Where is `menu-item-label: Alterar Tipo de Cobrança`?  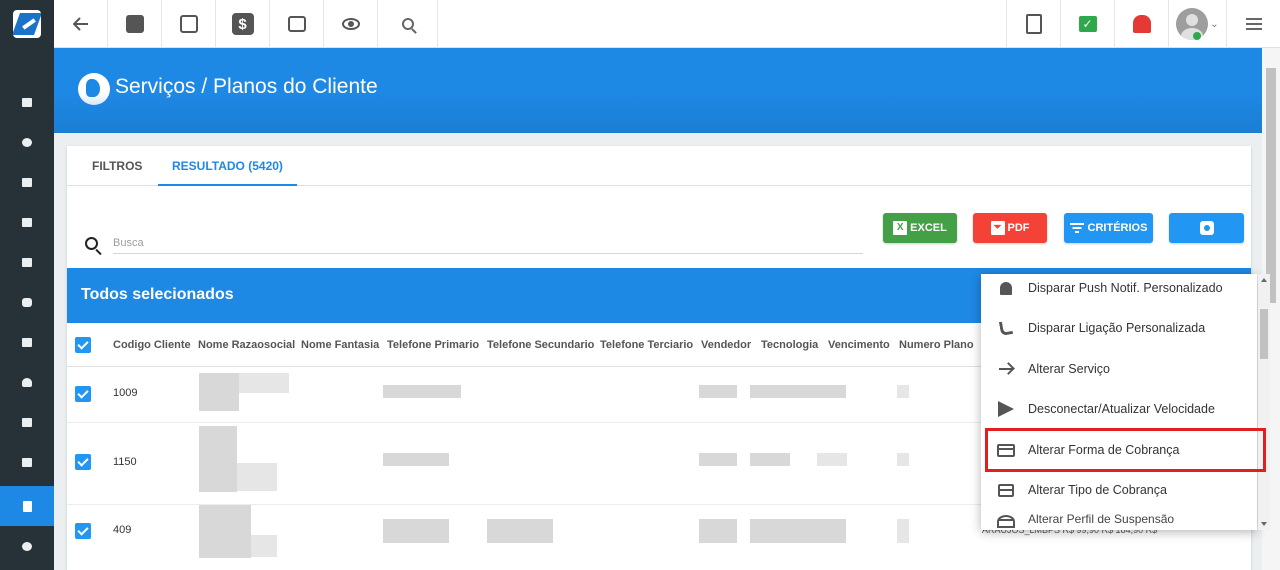
menu-item-label: Alterar Tipo de Cobrança is located at coordinates (1097, 490).